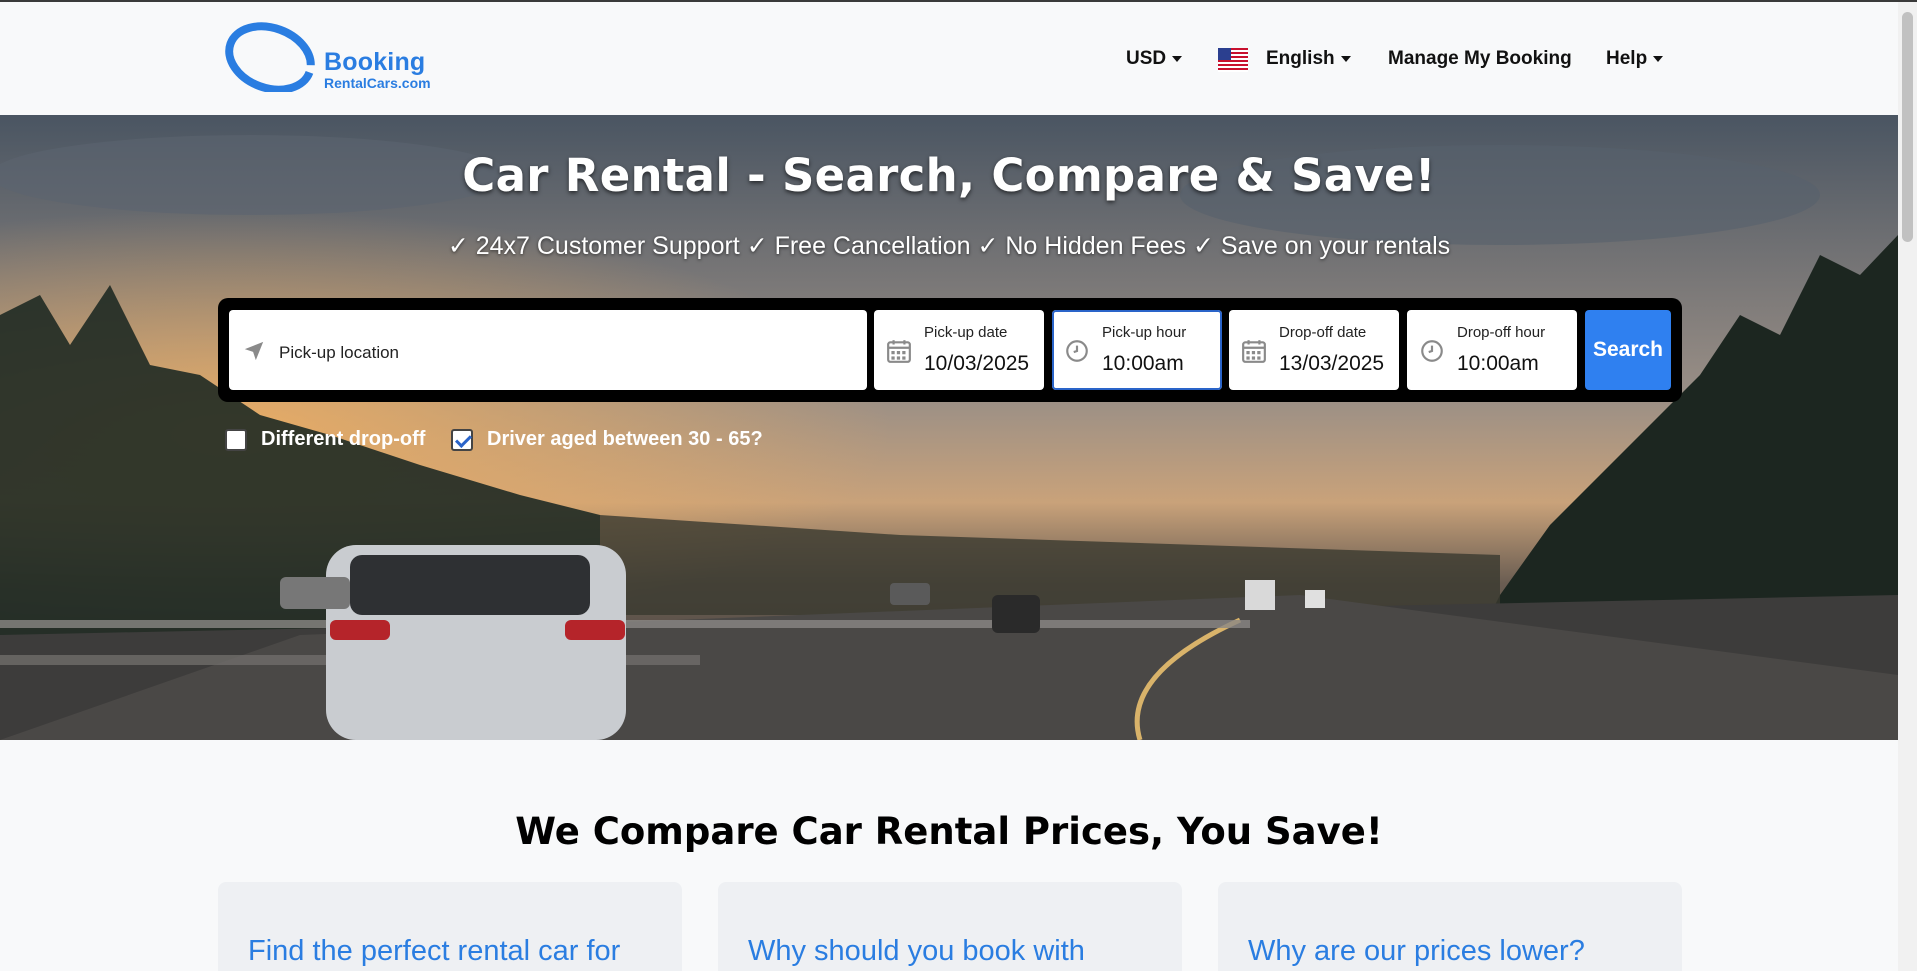 The width and height of the screenshot is (1917, 971). I want to click on logo-ring-icon, so click(270, 57).